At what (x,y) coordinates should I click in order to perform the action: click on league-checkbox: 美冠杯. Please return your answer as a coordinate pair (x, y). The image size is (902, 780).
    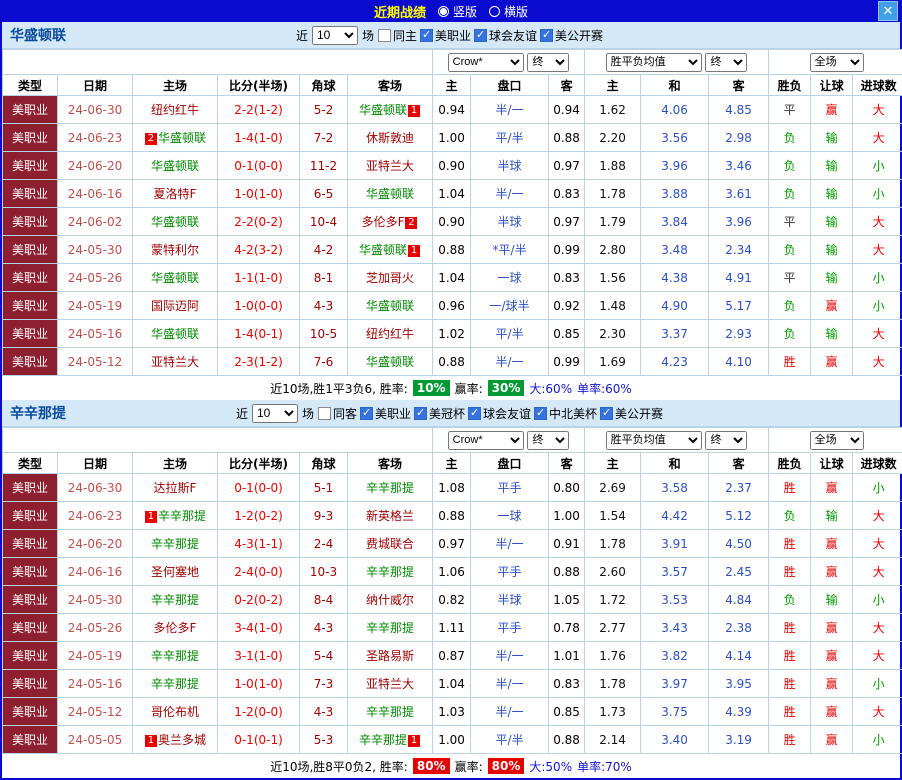
    Looking at the image, I should click on (439, 413).